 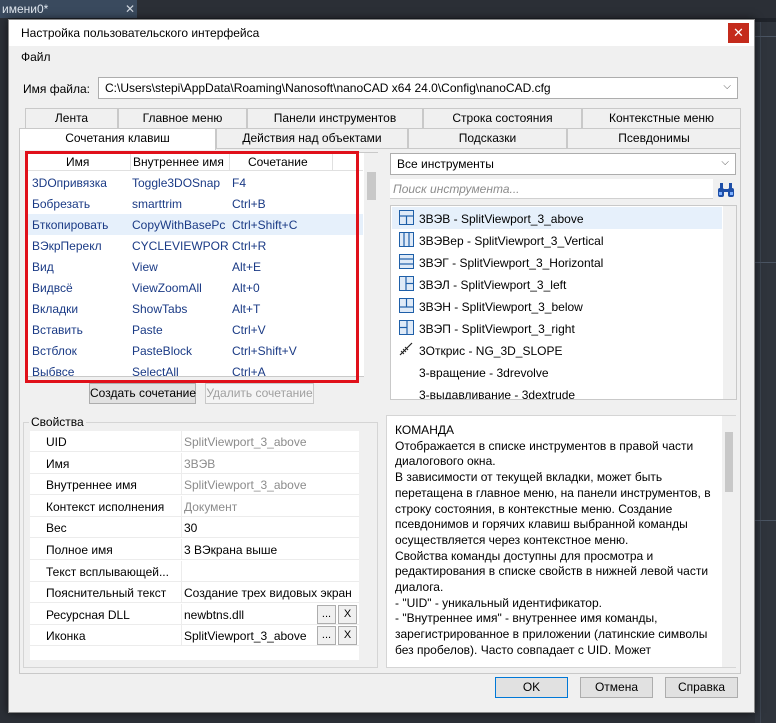 What do you see at coordinates (557, 391) in the screenshot?
I see `list-item: 3-выдавливание - 3dextrude` at bounding box center [557, 391].